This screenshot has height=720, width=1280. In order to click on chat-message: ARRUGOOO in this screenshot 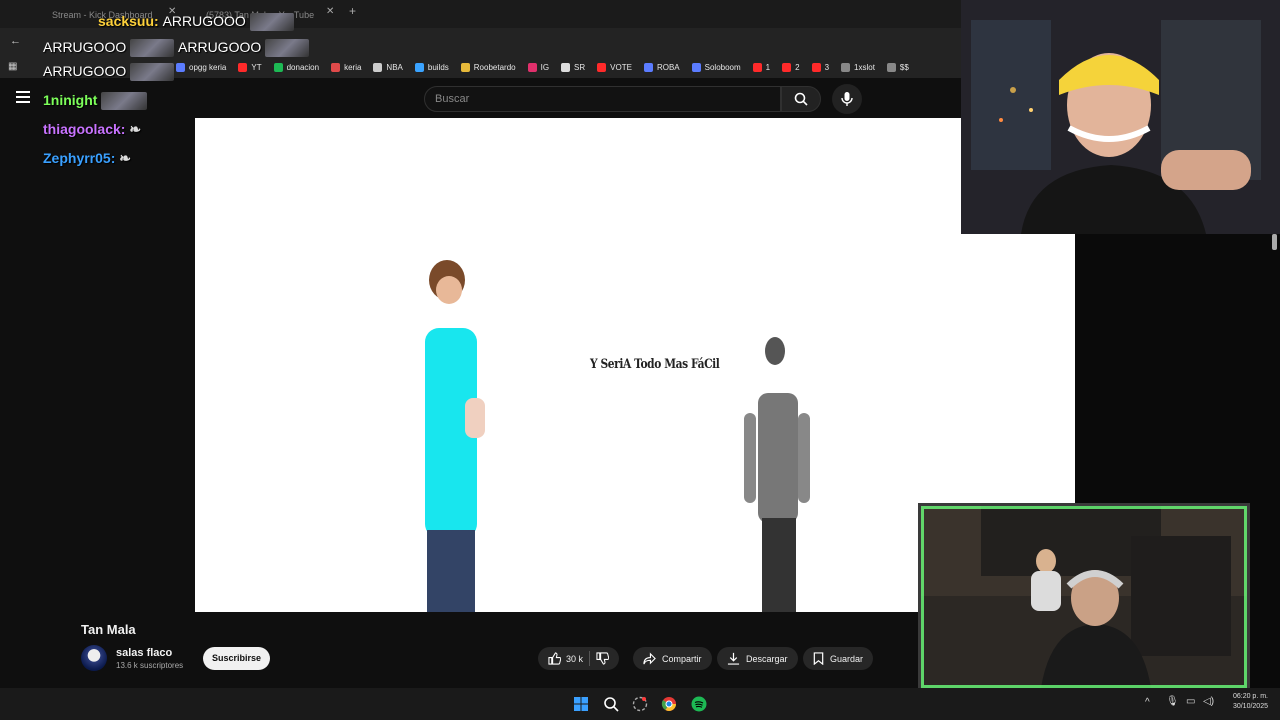, I will do `click(109, 72)`.